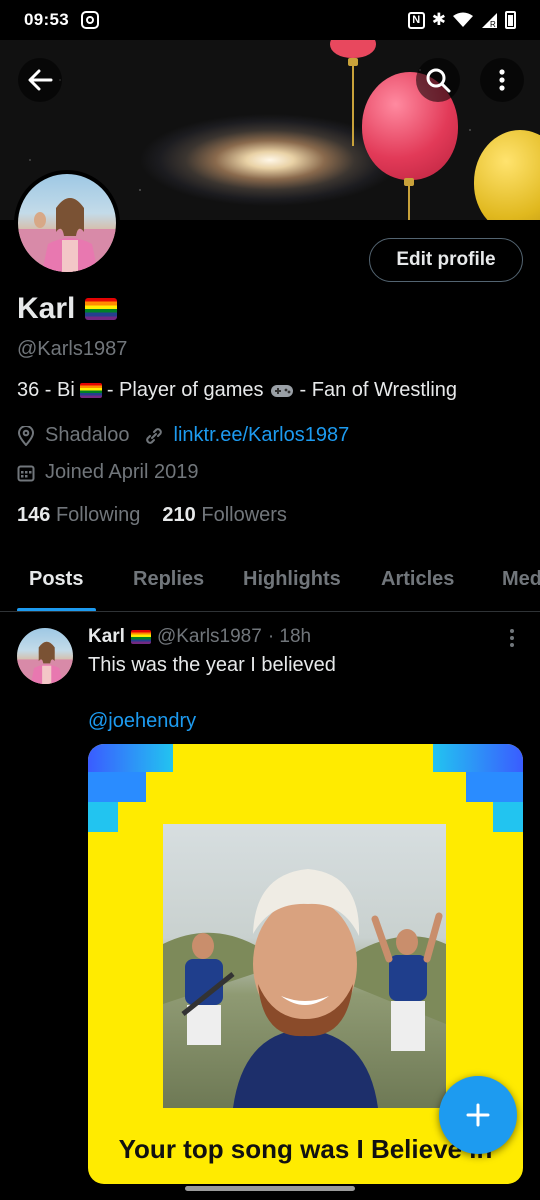 The height and width of the screenshot is (1200, 540). Describe the element at coordinates (87, 435) in the screenshot. I see `profile-location: Shadaloo` at that location.